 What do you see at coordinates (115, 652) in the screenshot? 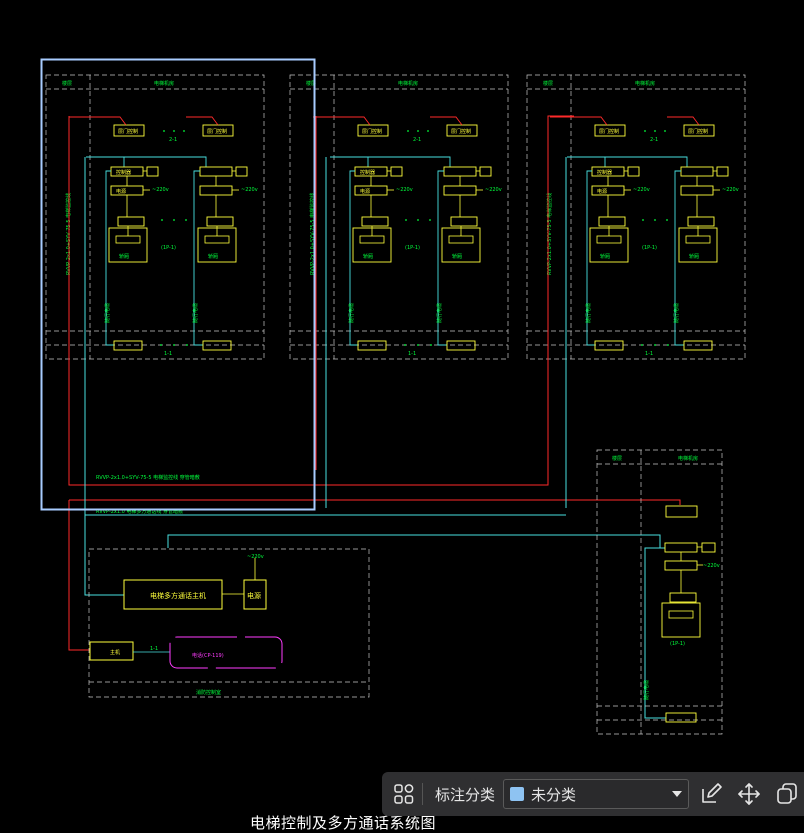
I see `svg-text: 主机` at bounding box center [115, 652].